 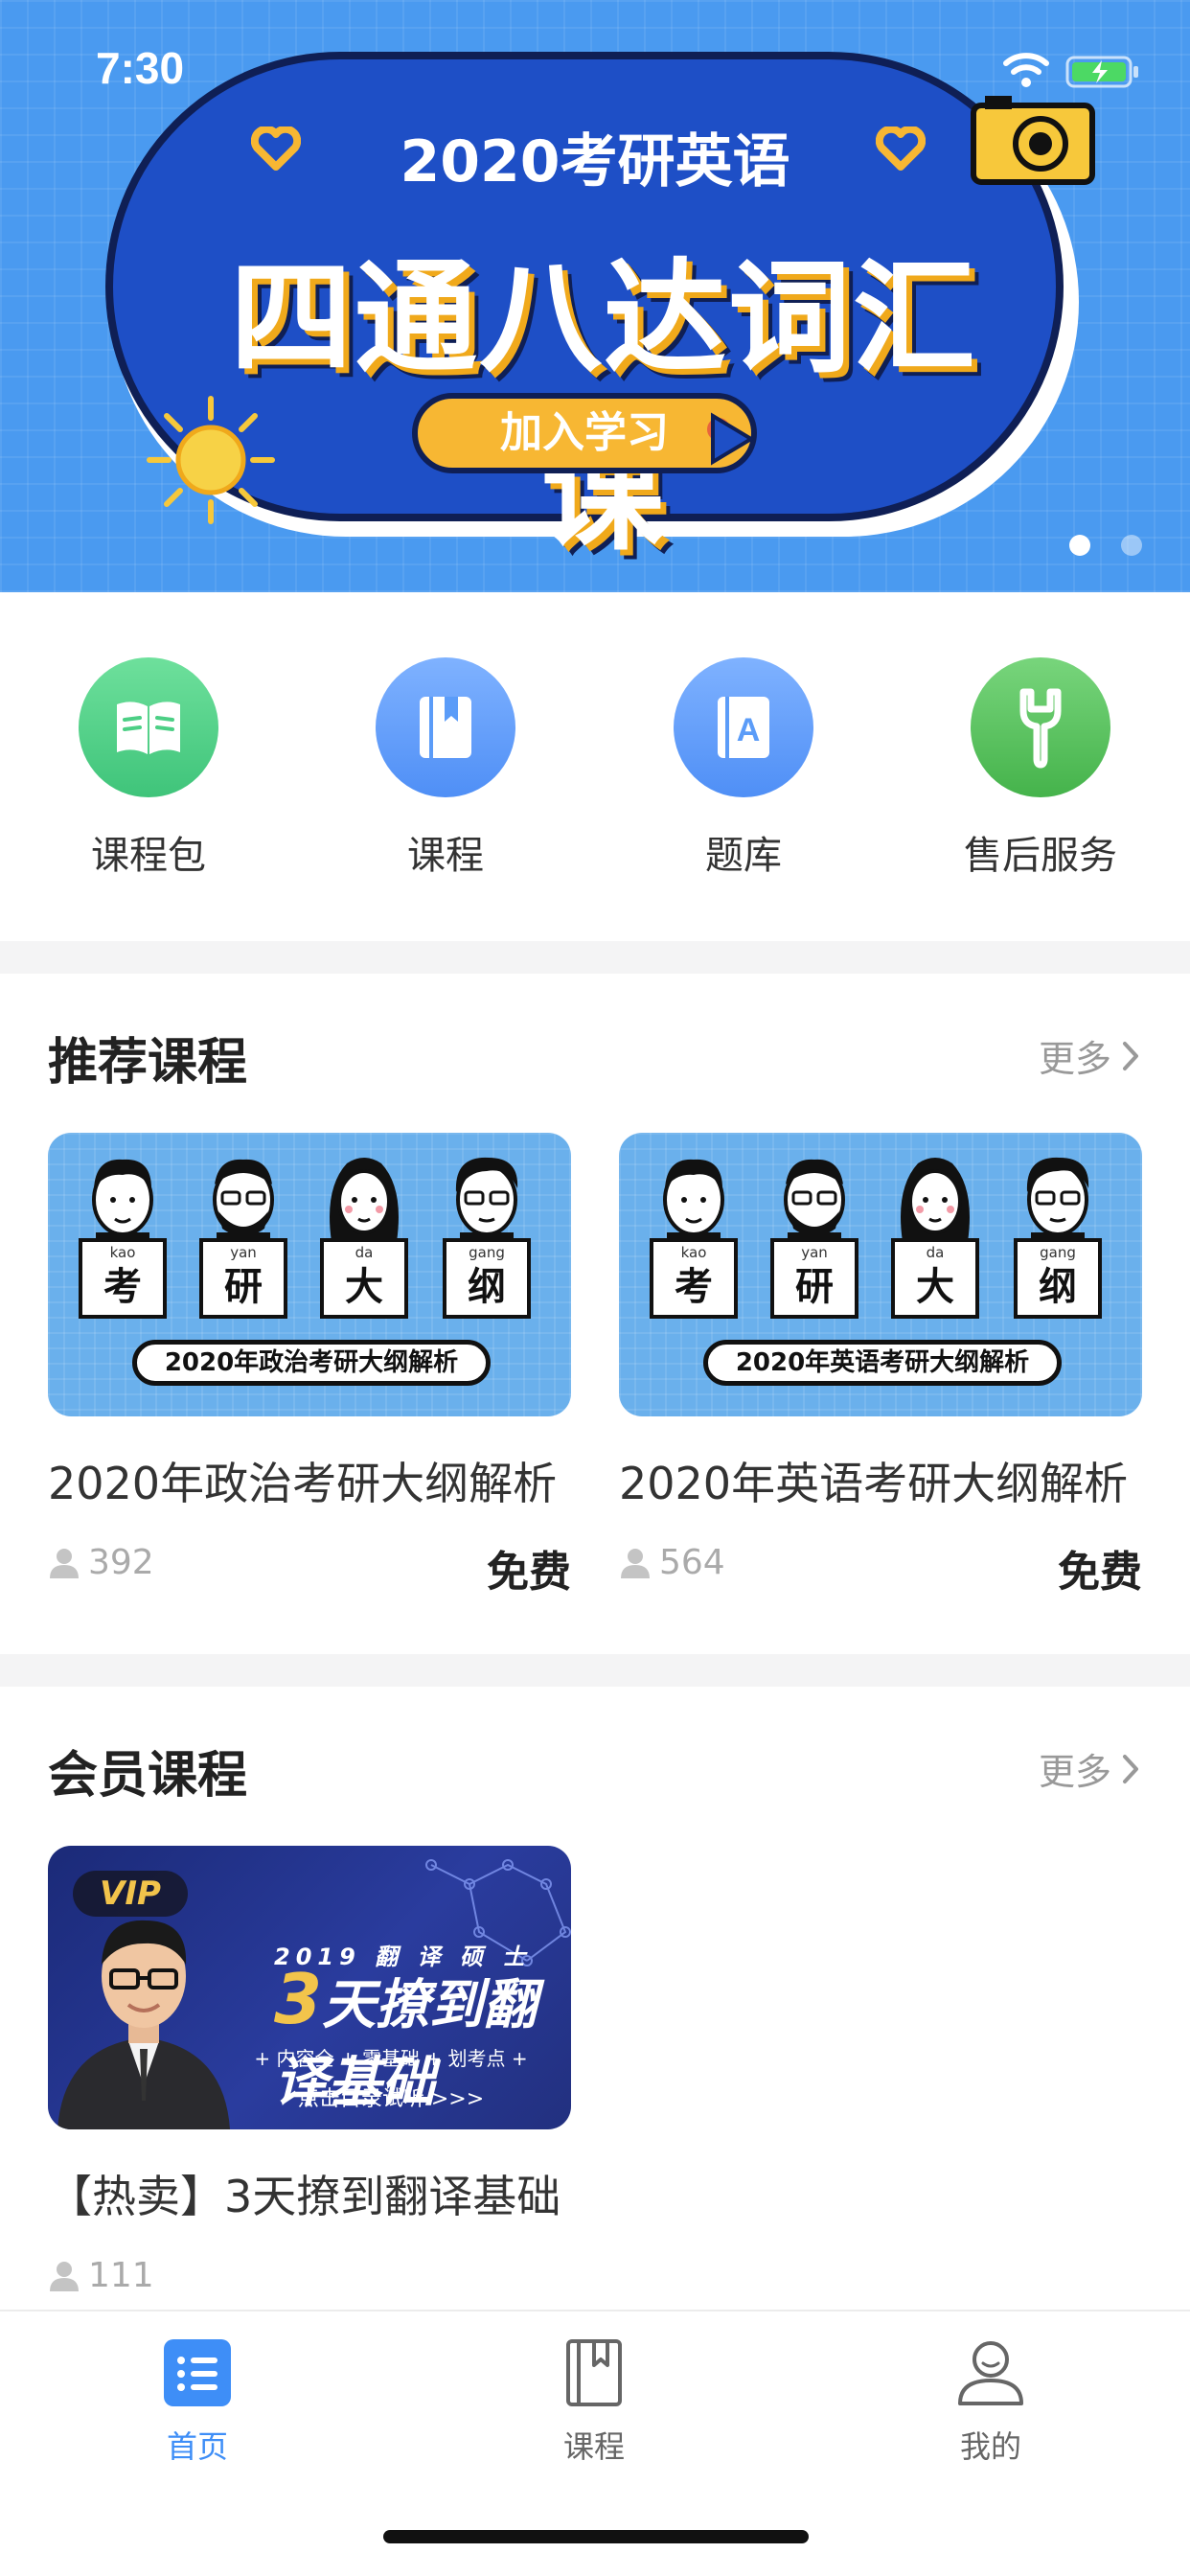 What do you see at coordinates (131, 1894) in the screenshot?
I see `vip-badge: VIP` at bounding box center [131, 1894].